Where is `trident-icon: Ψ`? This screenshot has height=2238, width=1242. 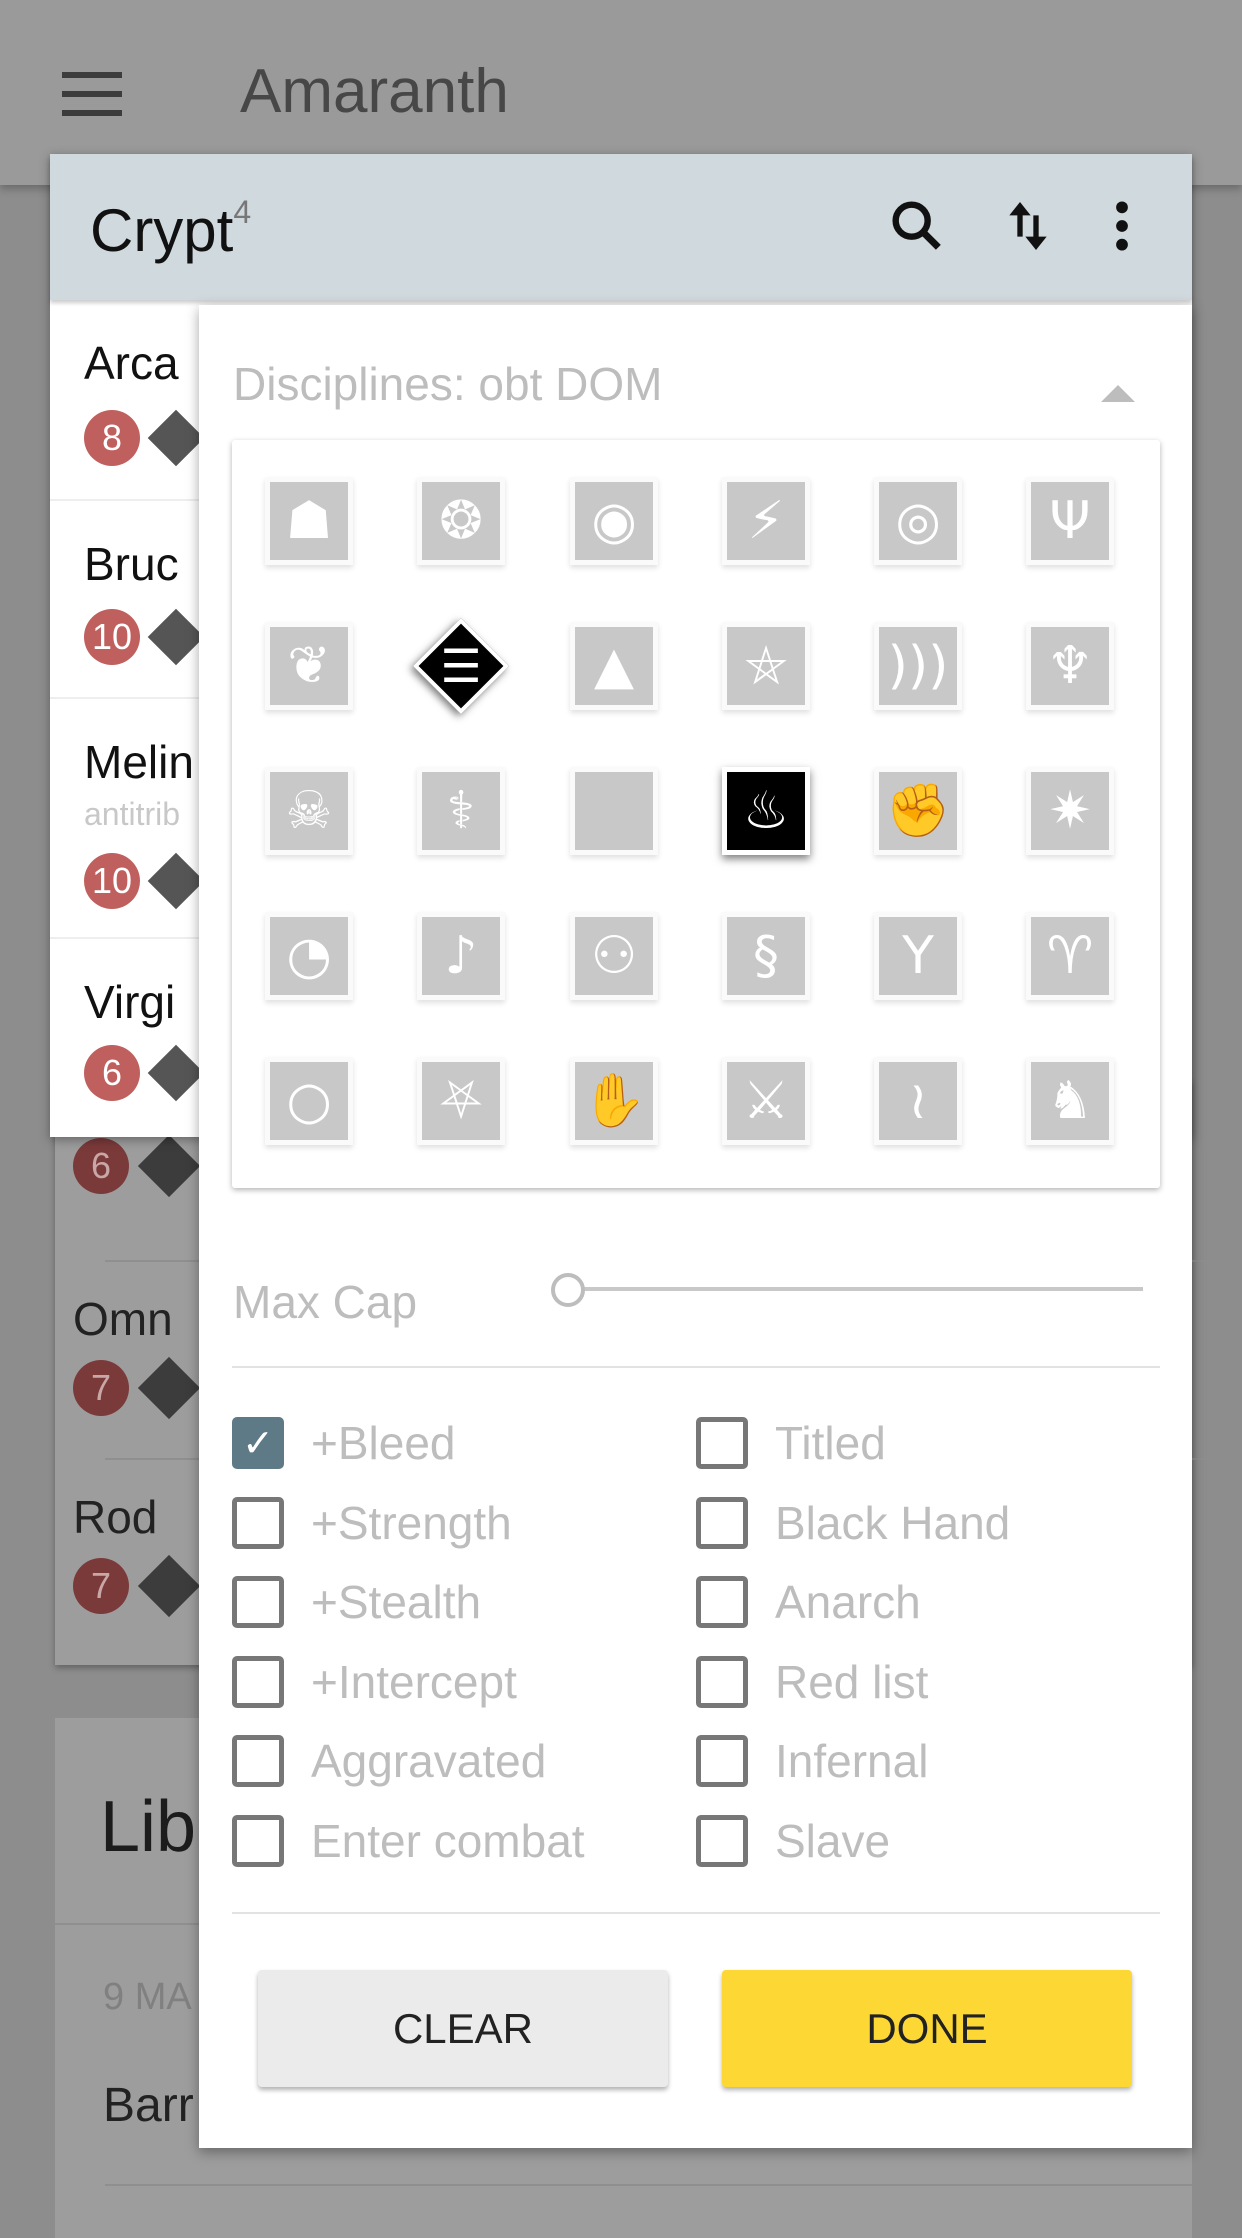
trident-icon: Ψ is located at coordinates (1070, 521).